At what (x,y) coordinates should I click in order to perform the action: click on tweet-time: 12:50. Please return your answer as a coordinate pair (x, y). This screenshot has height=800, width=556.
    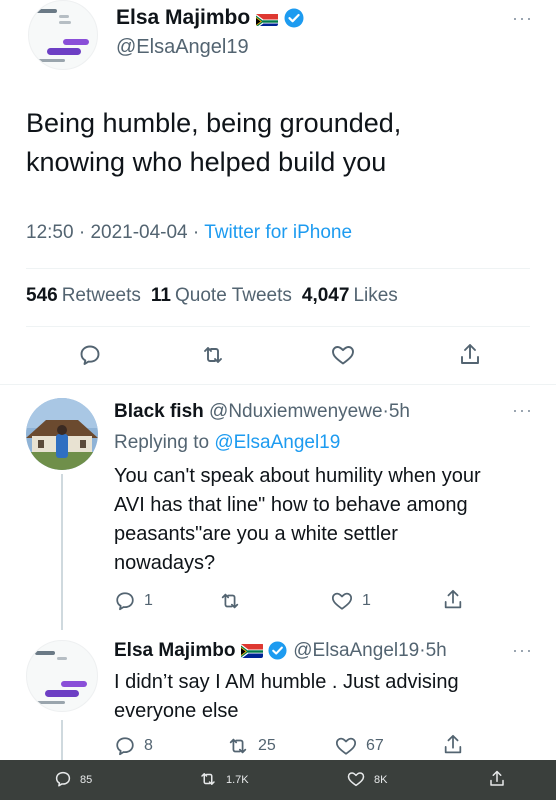
    Looking at the image, I should click on (50, 232).